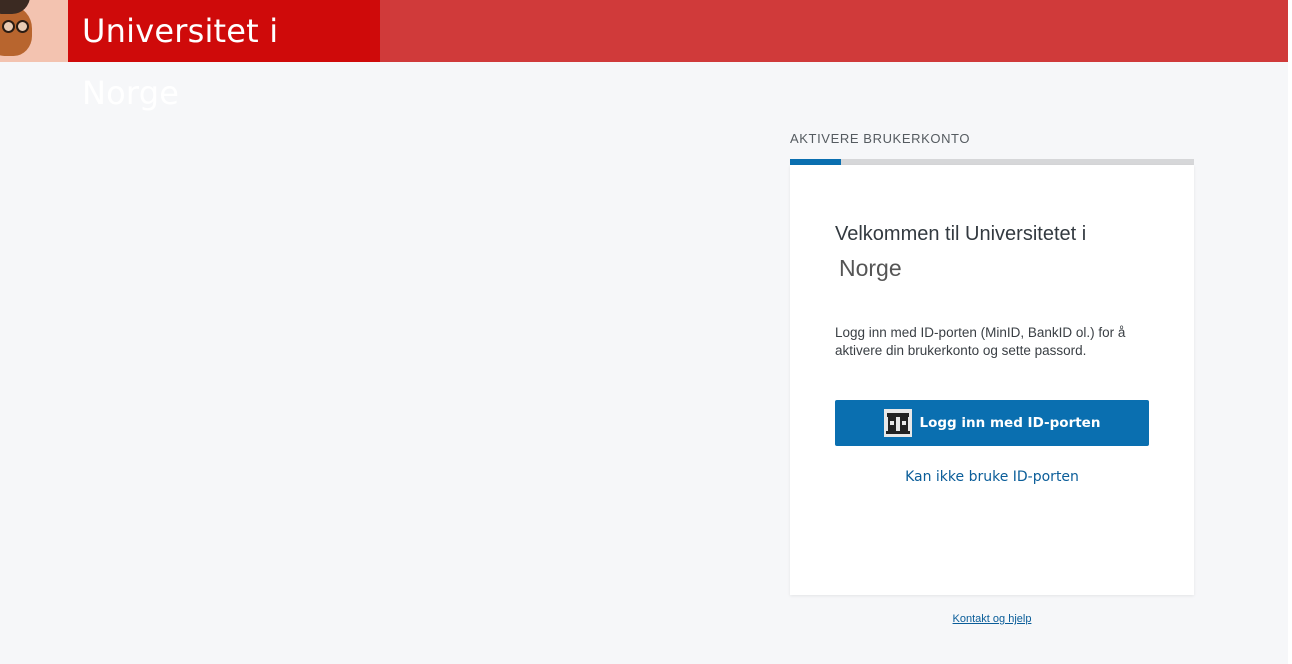  I want to click on login-button-label: Logg inn med ID-porten, so click(1010, 423).